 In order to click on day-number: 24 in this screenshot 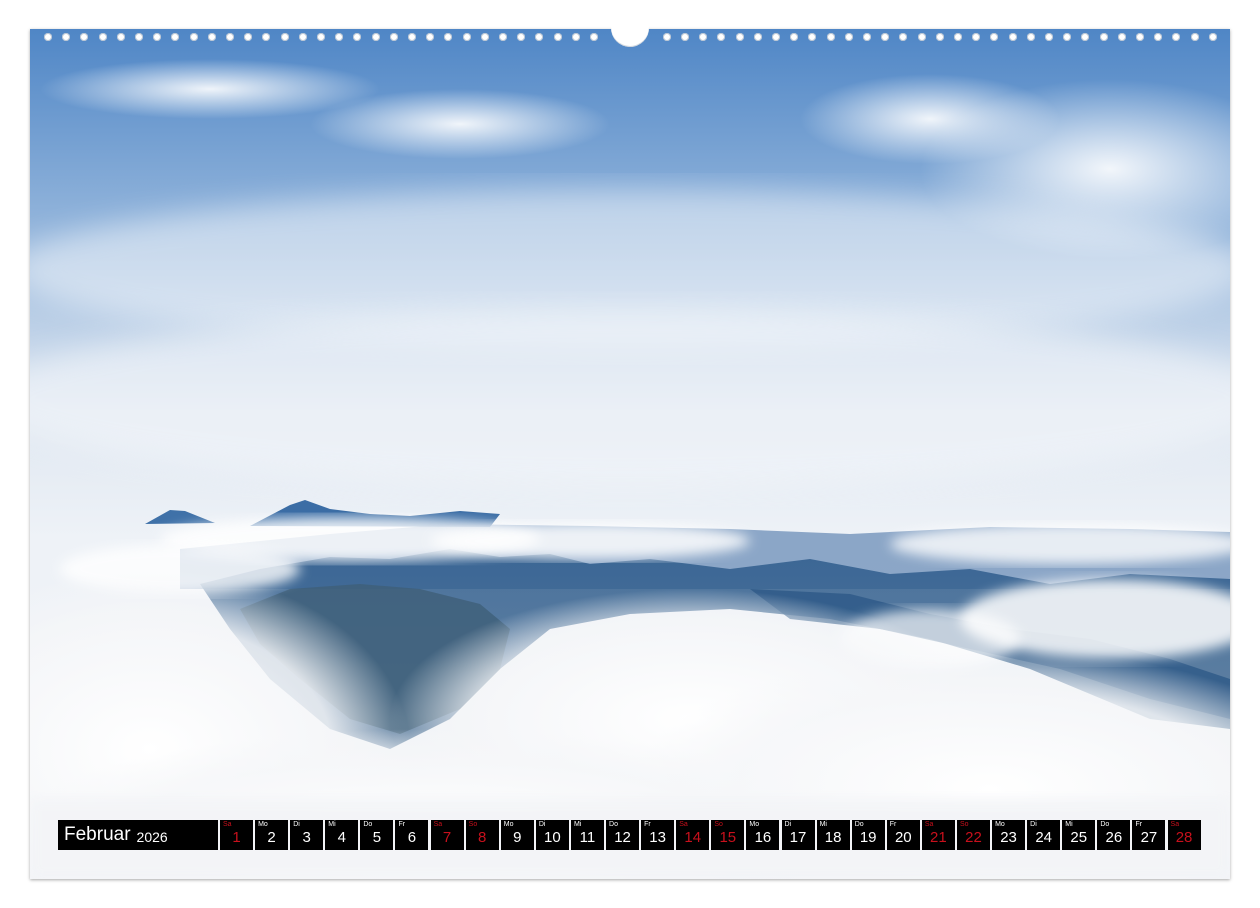, I will do `click(1043, 837)`.